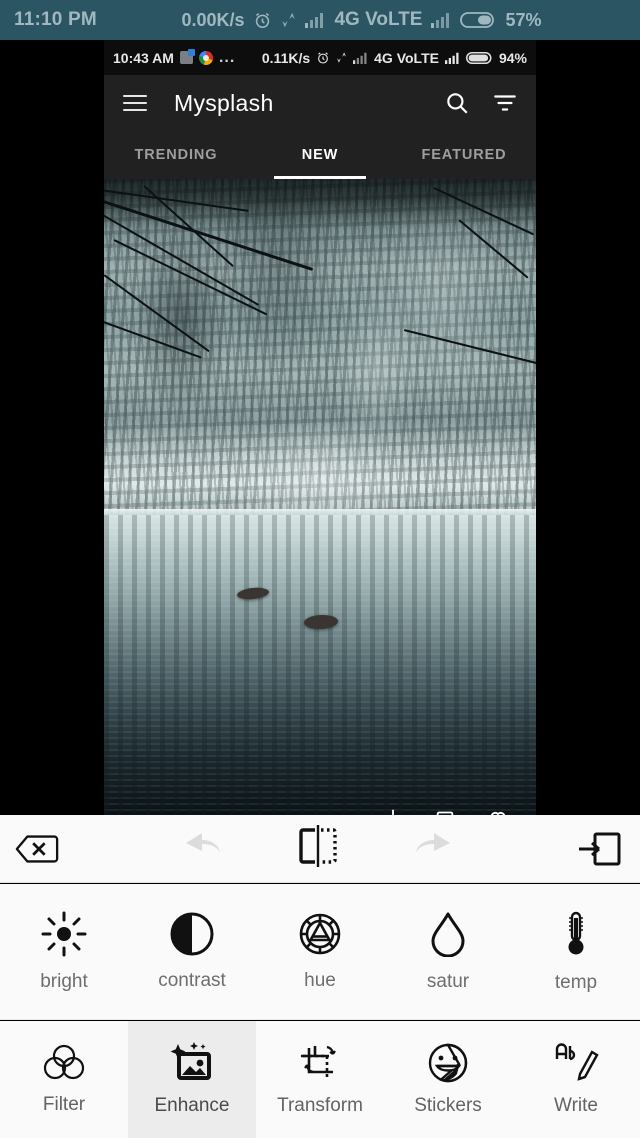 The width and height of the screenshot is (640, 1138). What do you see at coordinates (143, 57) in the screenshot?
I see `inner-clock: 10:43 AM` at bounding box center [143, 57].